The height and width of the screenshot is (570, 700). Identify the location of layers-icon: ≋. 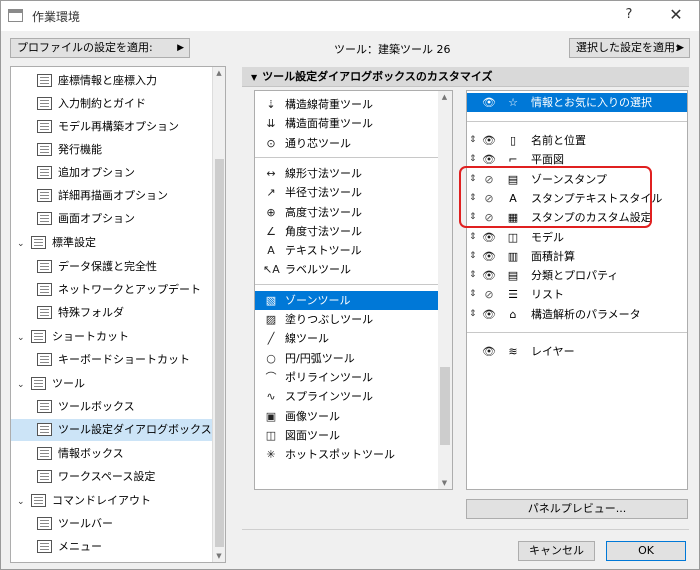
(513, 351).